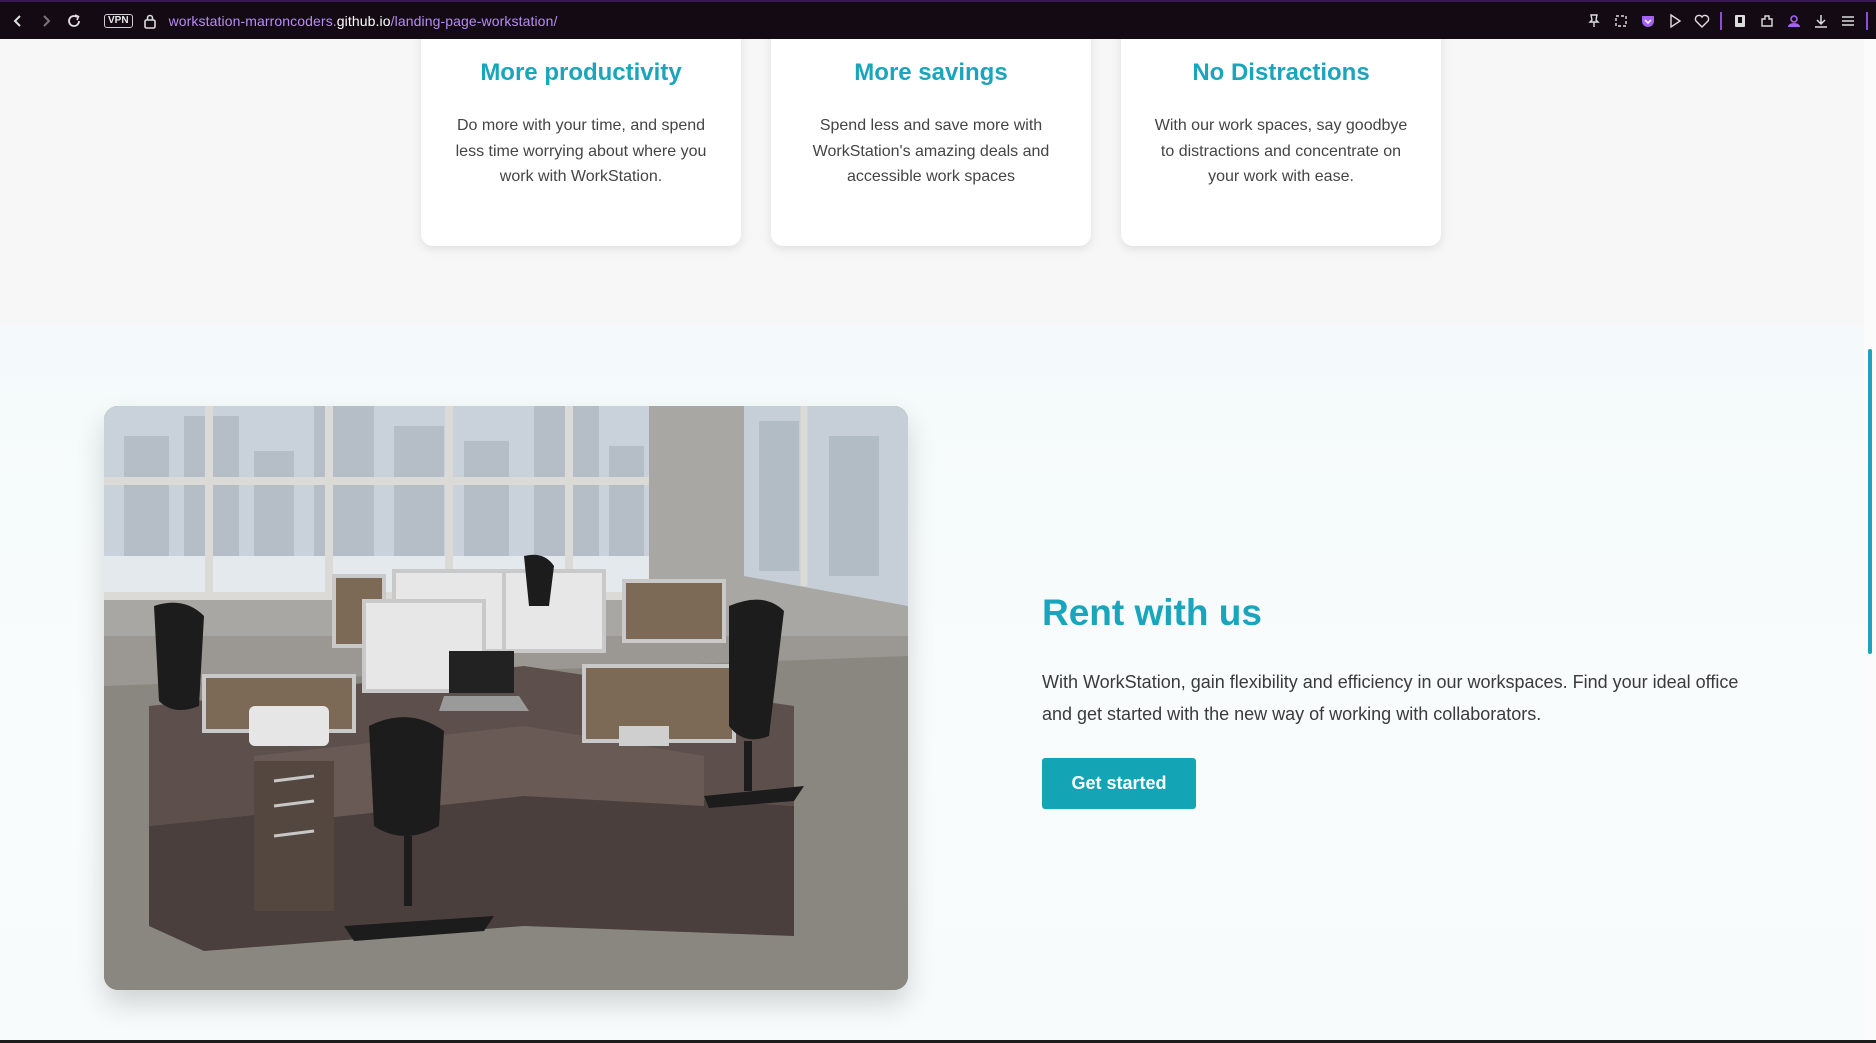  Describe the element at coordinates (474, 20) in the screenshot. I see `url-path: /landing-page-workstation/` at that location.